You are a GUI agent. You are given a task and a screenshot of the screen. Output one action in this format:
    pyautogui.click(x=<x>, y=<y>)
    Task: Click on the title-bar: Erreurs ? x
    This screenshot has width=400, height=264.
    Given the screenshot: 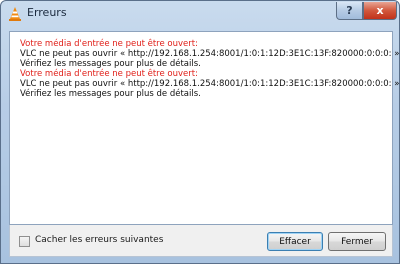 What is the action you would take?
    pyautogui.click(x=200, y=14)
    